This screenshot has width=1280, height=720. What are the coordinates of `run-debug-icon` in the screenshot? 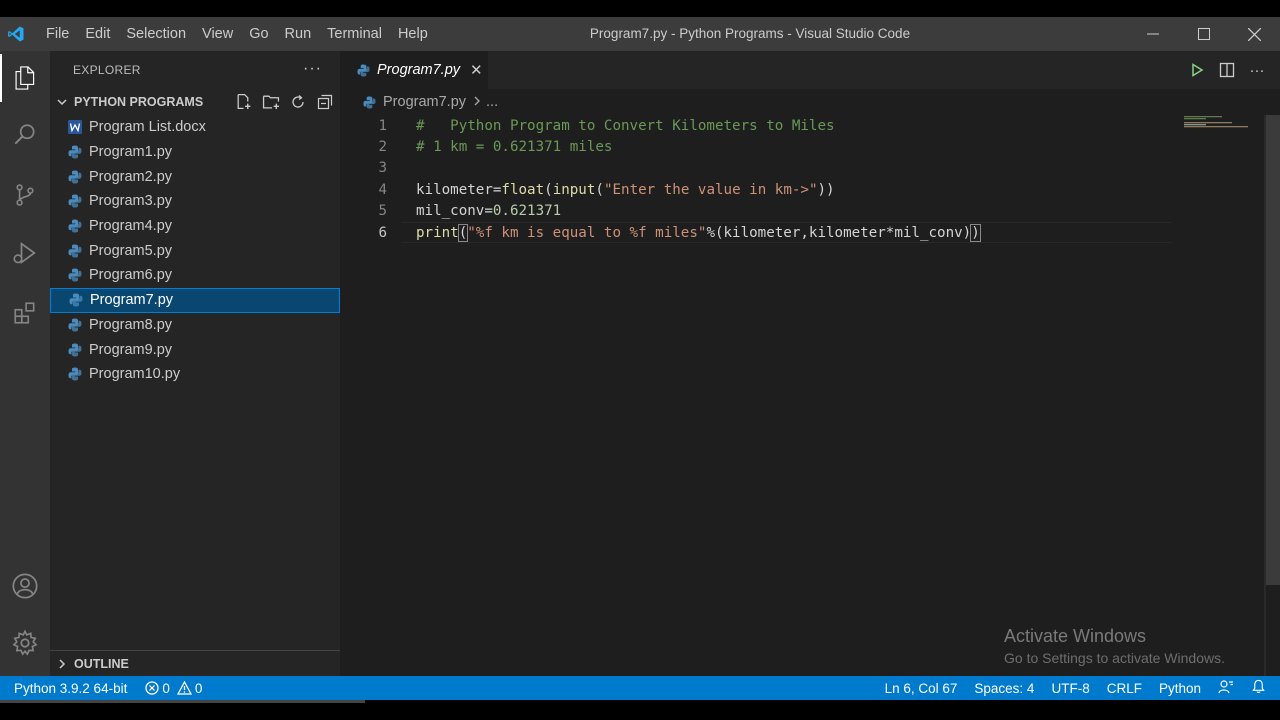 It's located at (25, 253).